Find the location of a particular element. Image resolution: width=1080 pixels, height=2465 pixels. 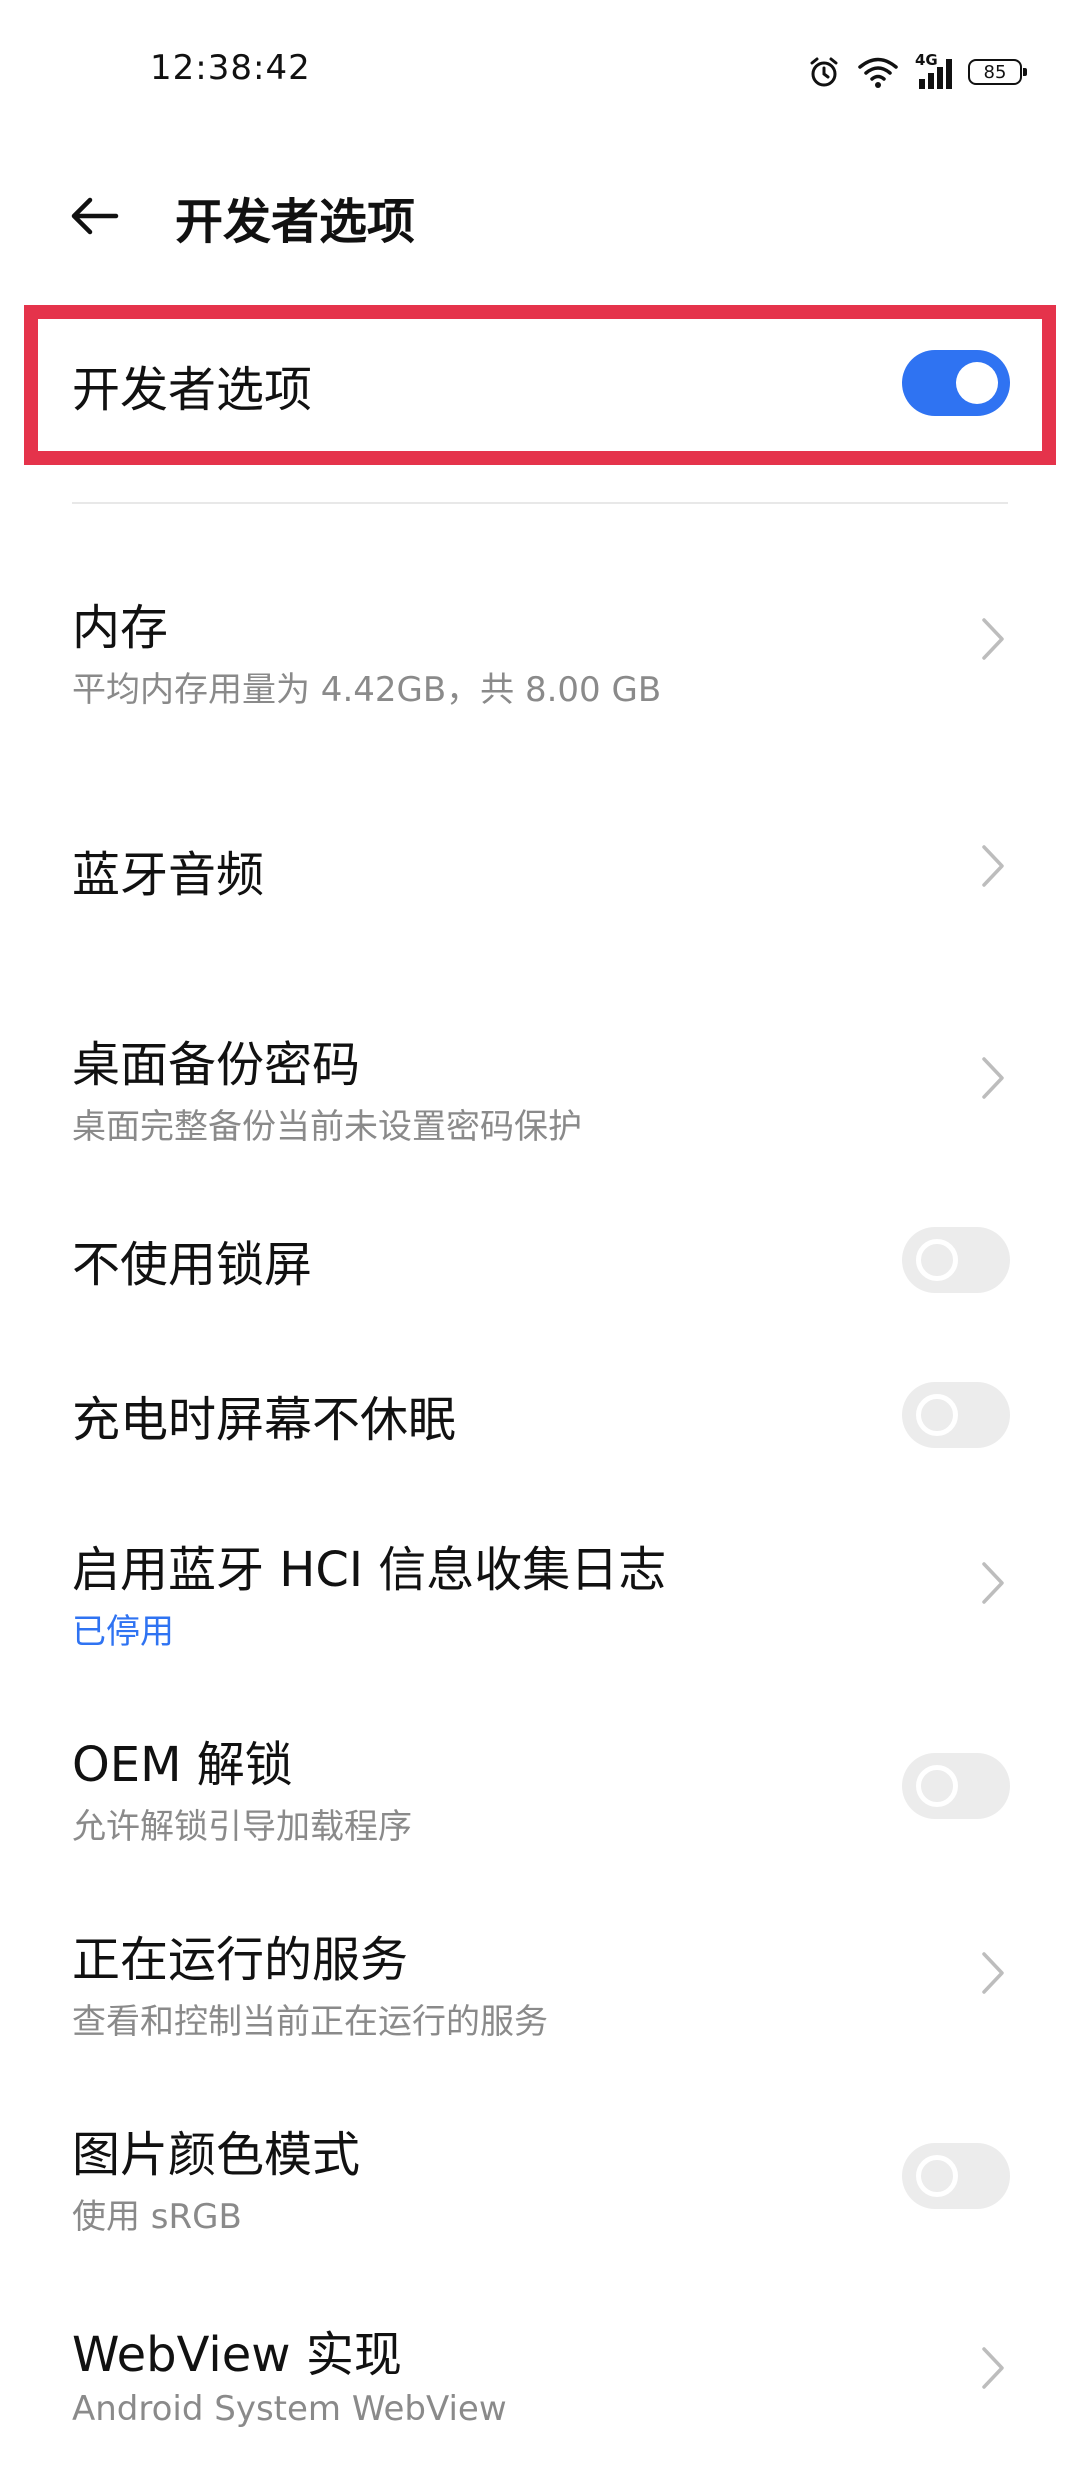

setting-label: 不使用锁屏 is located at coordinates (192, 1265).